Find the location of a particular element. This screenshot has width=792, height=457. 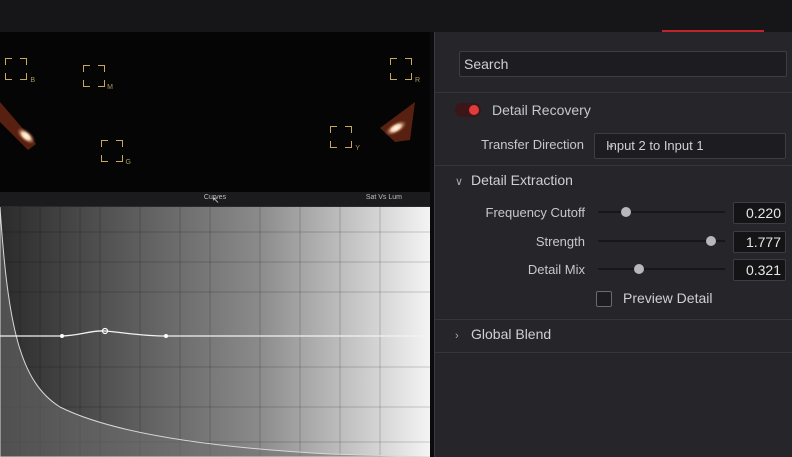

detail-mix-value: 0.321 is located at coordinates (763, 270).